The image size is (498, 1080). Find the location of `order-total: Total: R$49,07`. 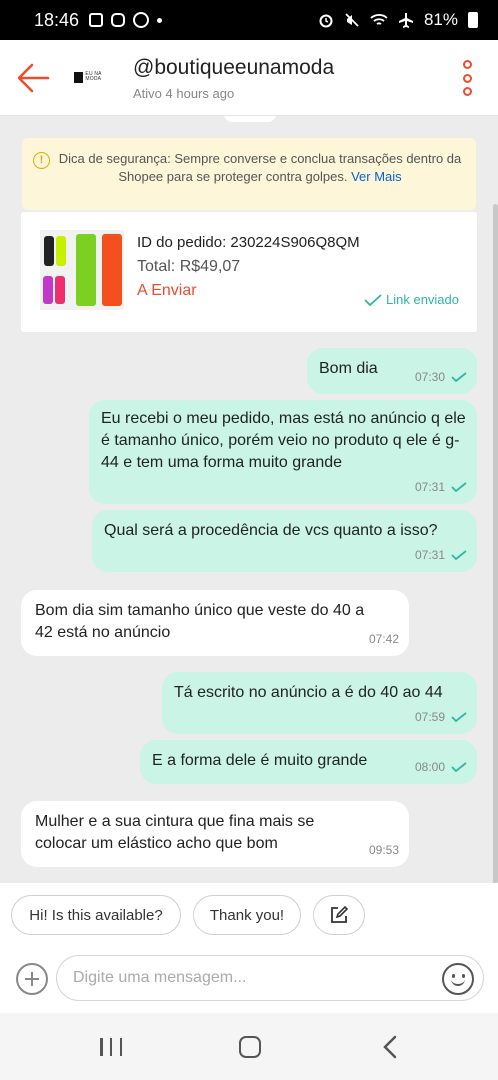

order-total: Total: R$49,07 is located at coordinates (189, 266).